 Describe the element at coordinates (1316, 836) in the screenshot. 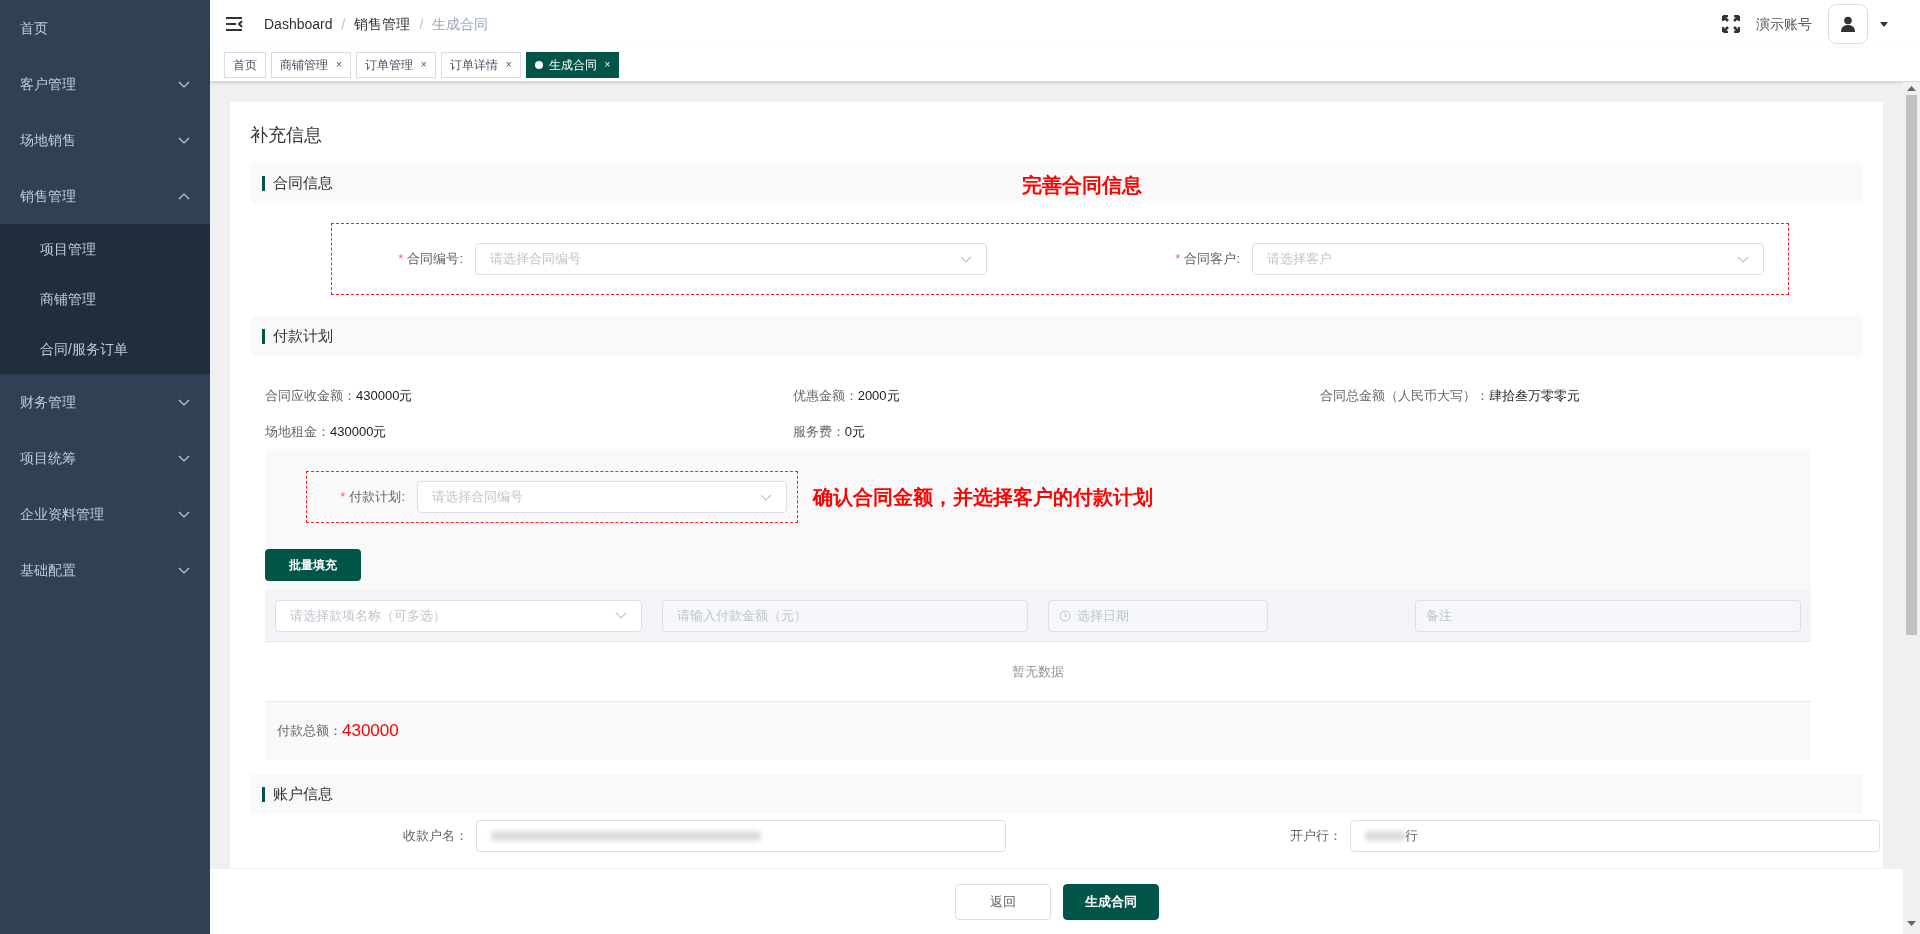

I see `field-label: 开户行：` at that location.